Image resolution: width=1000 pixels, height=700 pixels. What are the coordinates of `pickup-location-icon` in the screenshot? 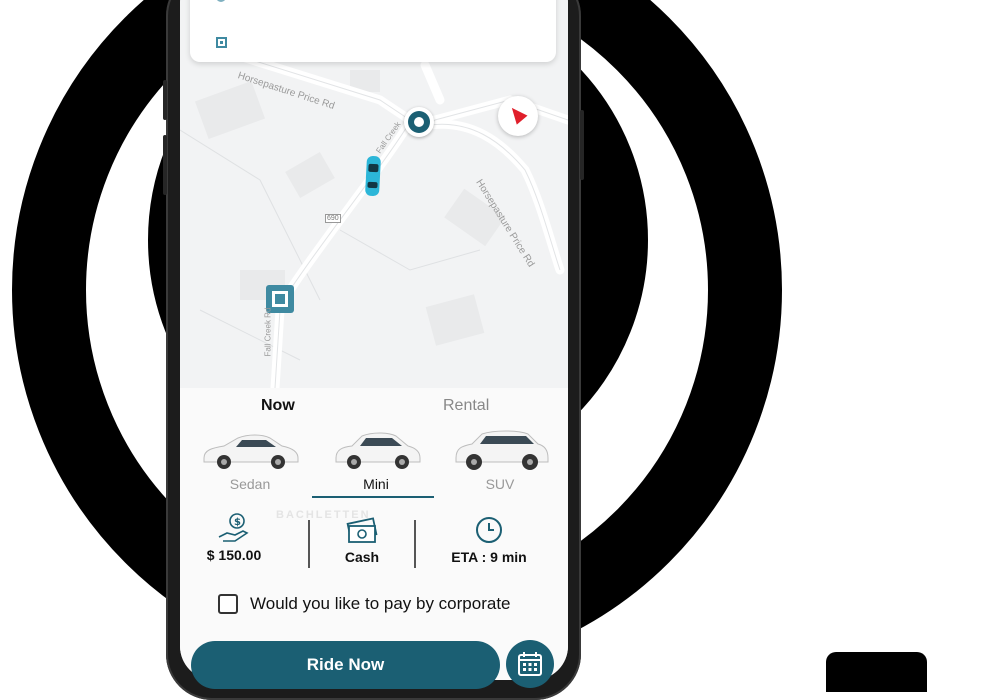 It's located at (419, 122).